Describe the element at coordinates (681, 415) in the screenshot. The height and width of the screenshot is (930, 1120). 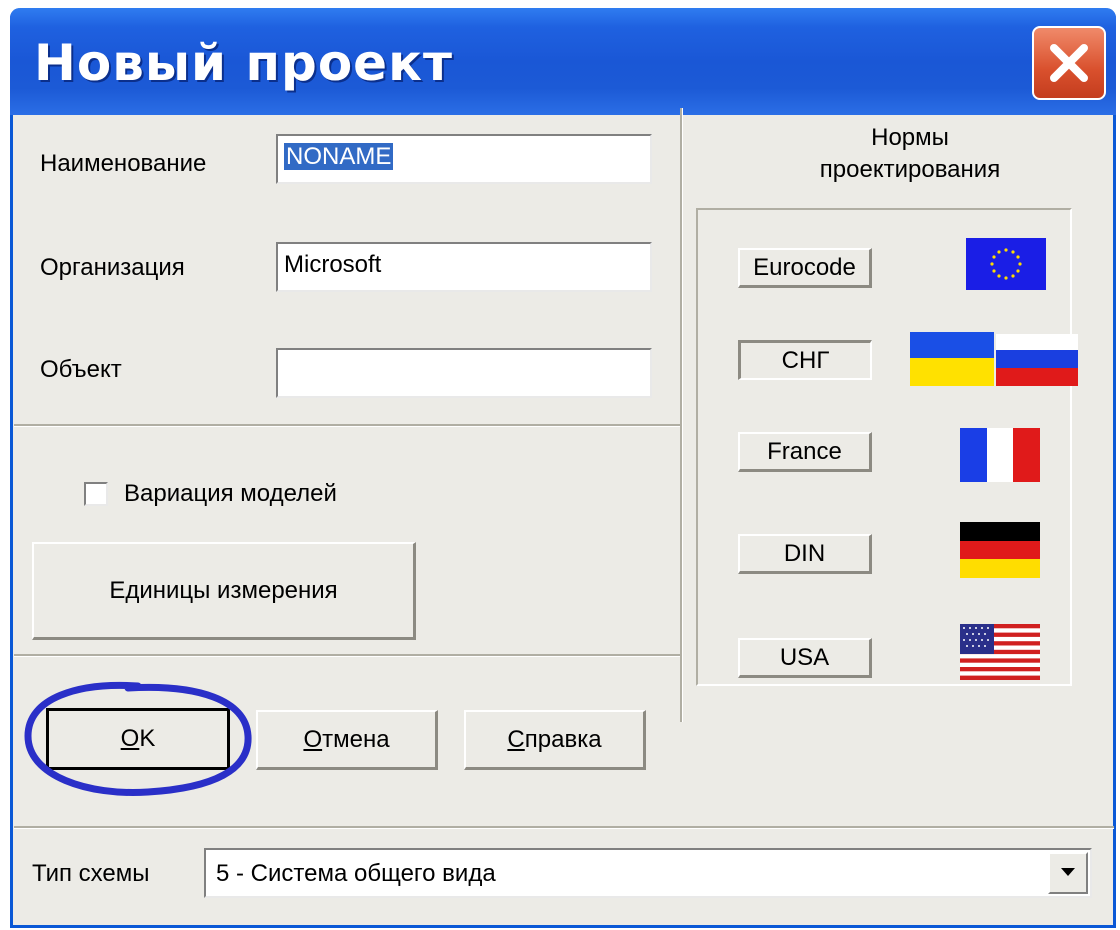
I see `vertical-divider` at that location.